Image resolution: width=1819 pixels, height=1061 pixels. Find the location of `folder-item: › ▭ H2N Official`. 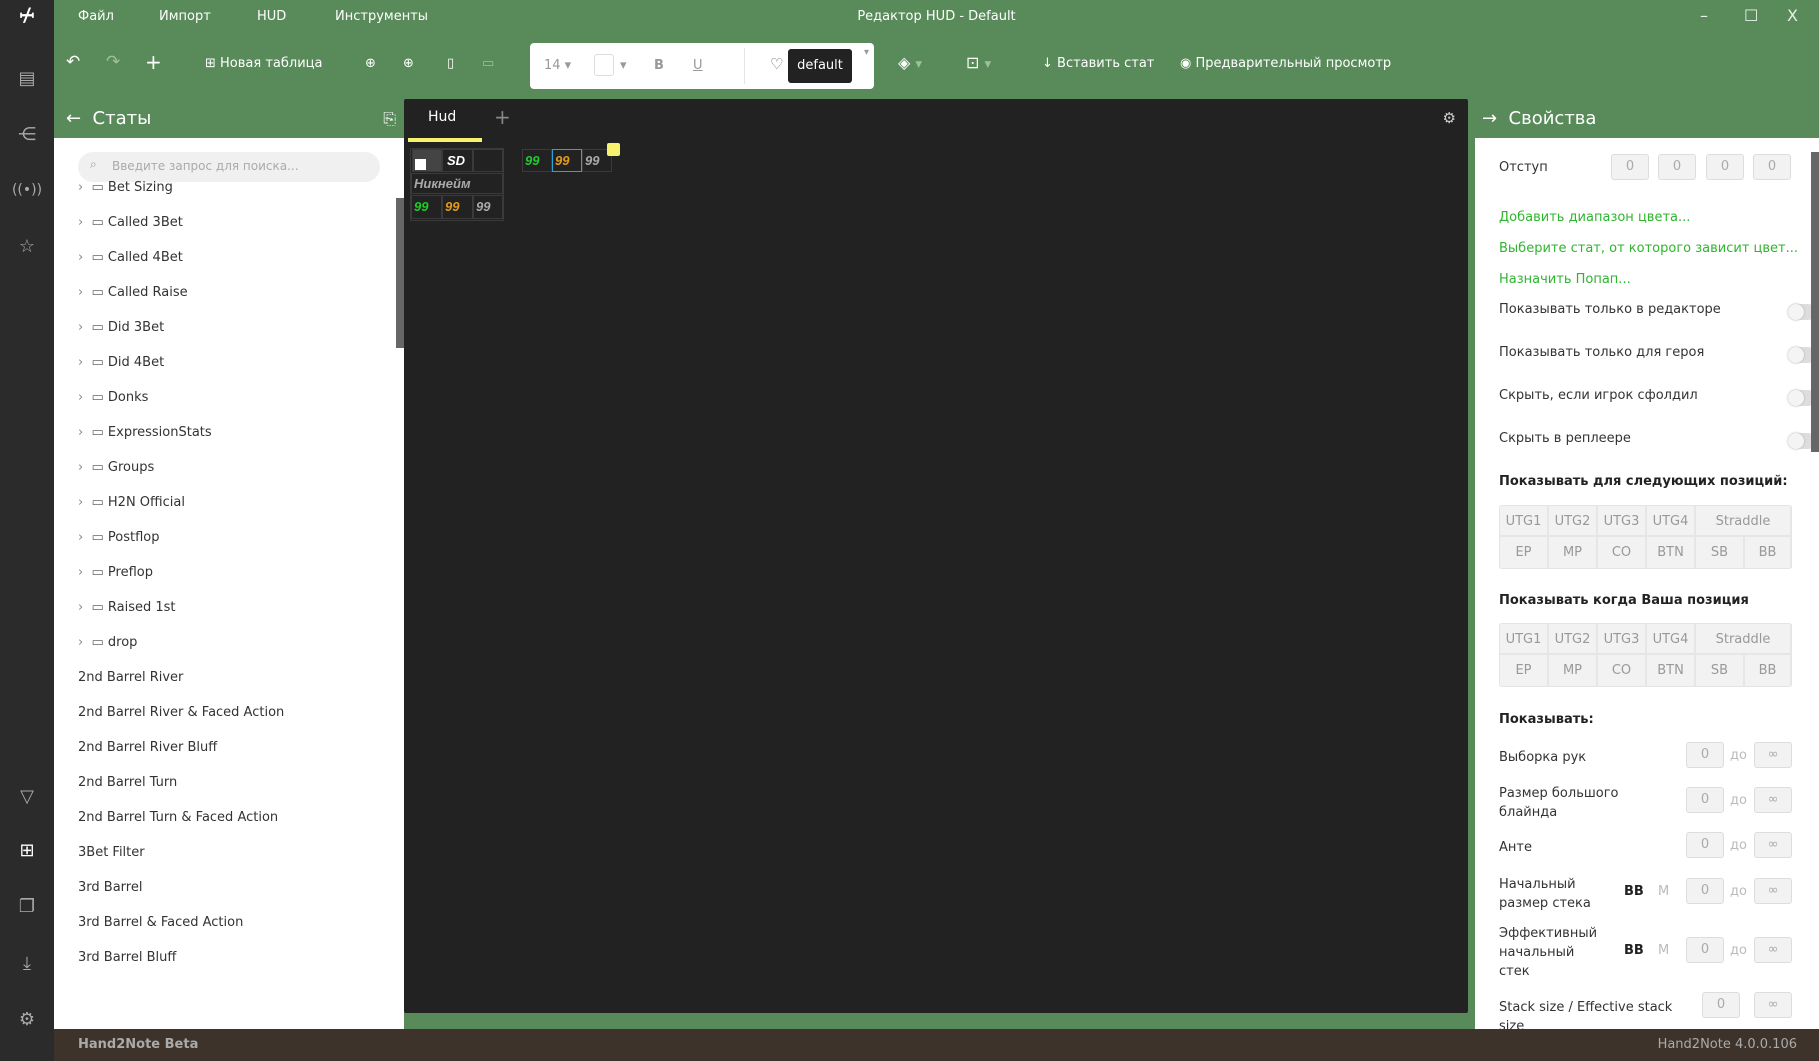

folder-item: › ▭ H2N Official is located at coordinates (131, 502).